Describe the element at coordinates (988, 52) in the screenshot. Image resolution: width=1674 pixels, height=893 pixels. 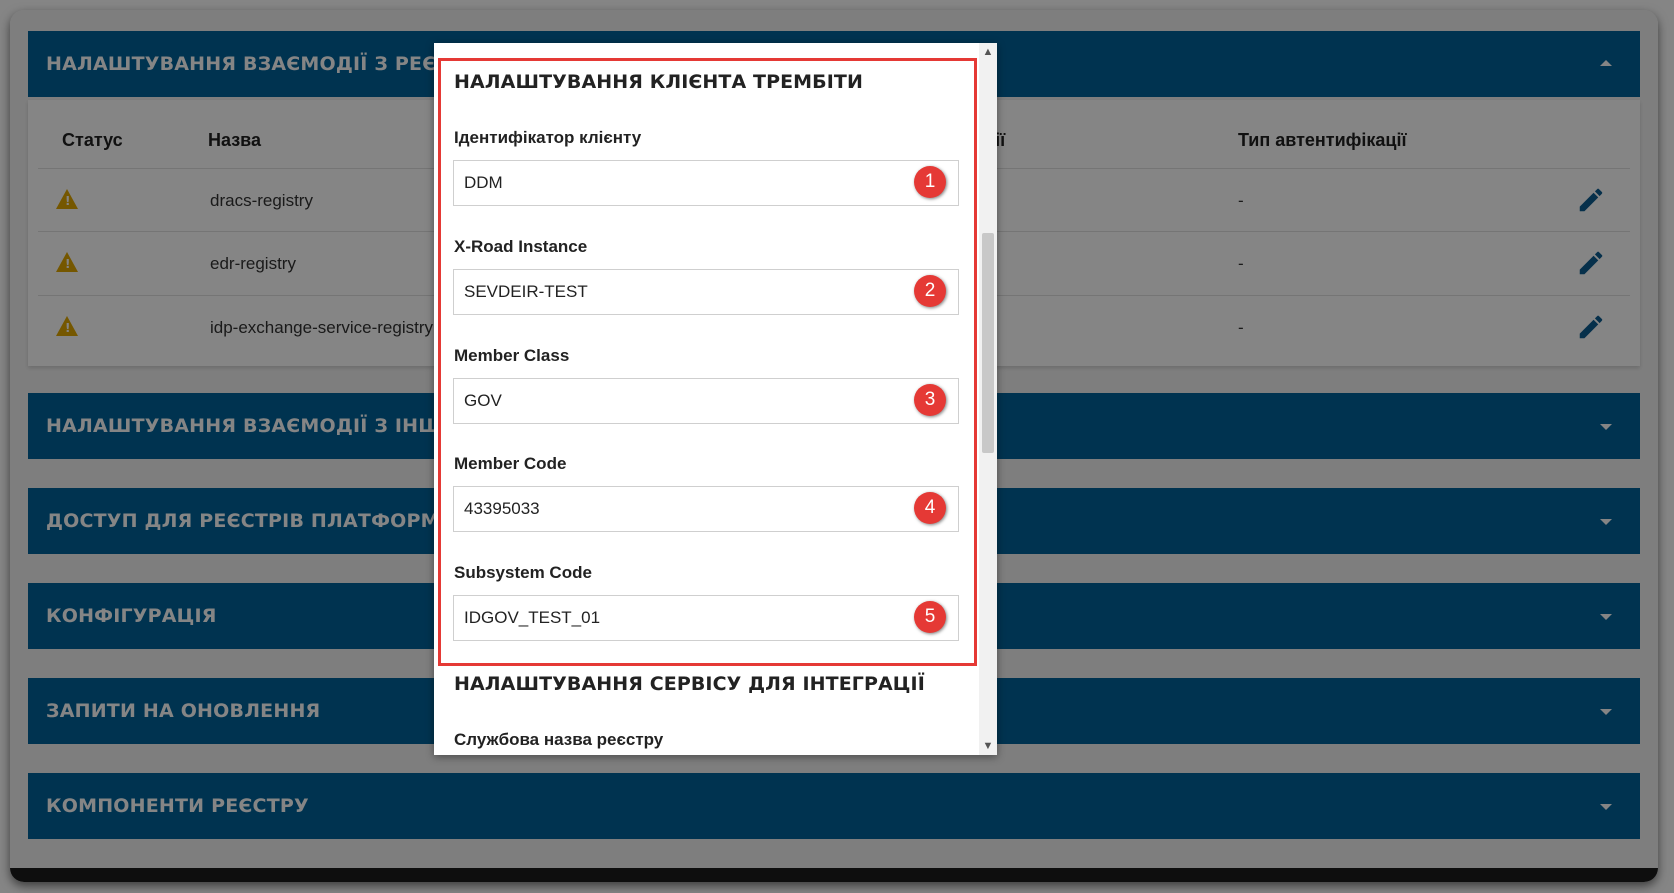
I see `chevron-up-icon: ▲` at that location.